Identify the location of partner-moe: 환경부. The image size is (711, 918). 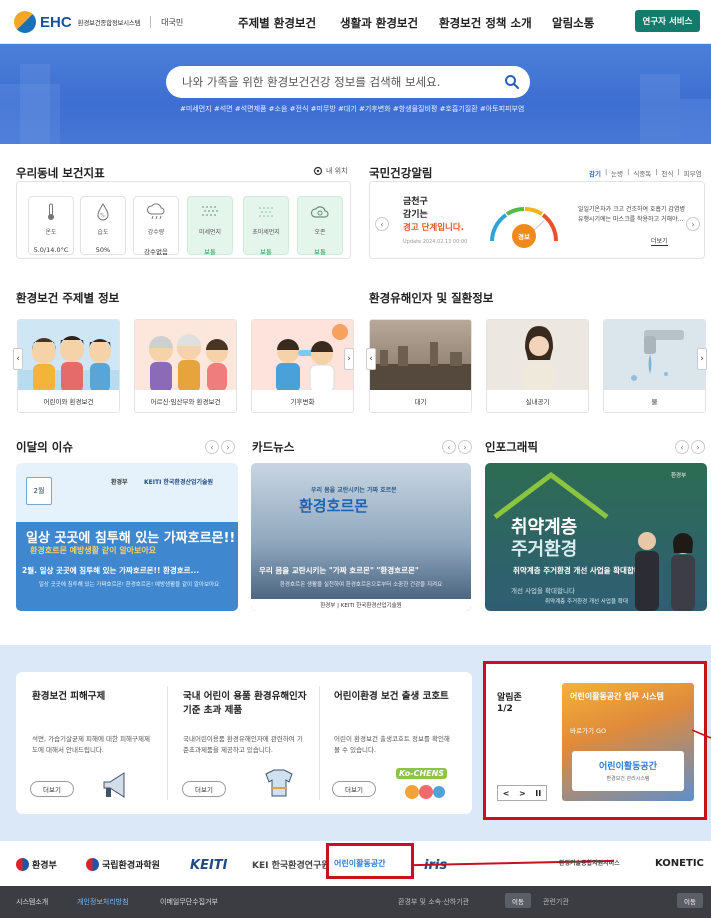
(36, 864).